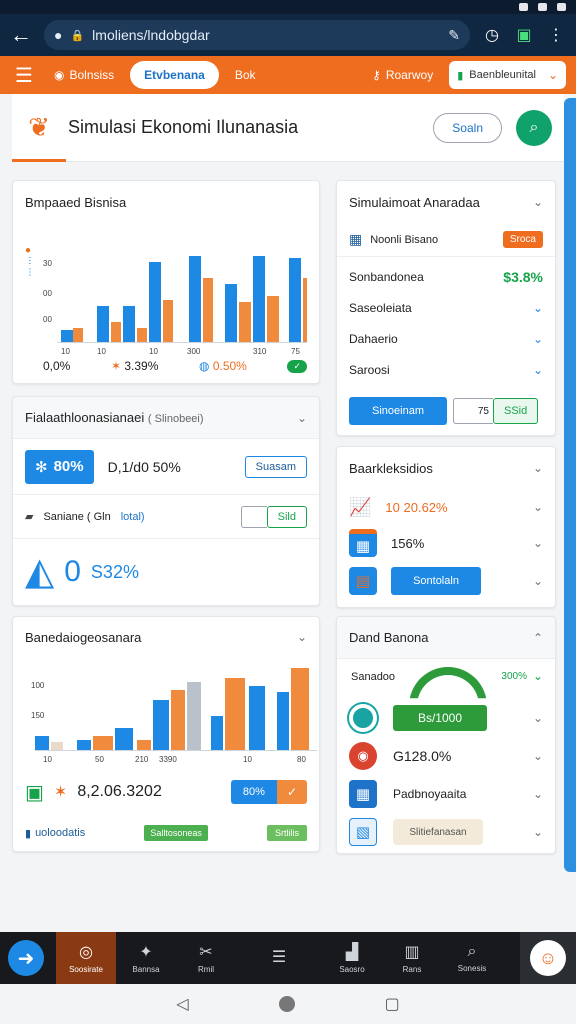 The image size is (576, 1024). What do you see at coordinates (363, 581) in the screenshot?
I see `bank-icon: ▤` at bounding box center [363, 581].